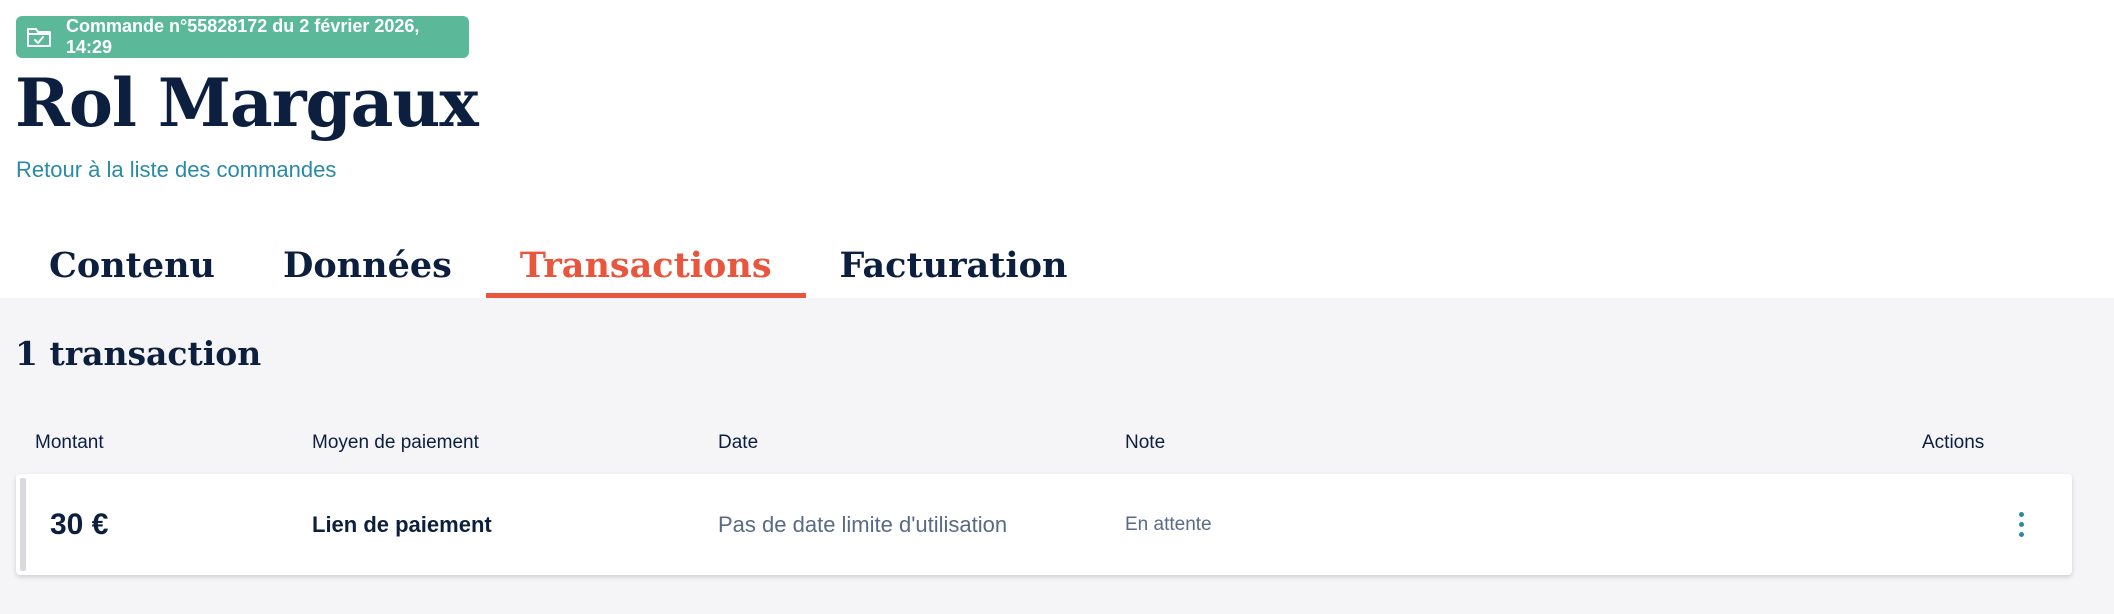 The height and width of the screenshot is (614, 2114). I want to click on column-header-actions: Actions, so click(1953, 442).